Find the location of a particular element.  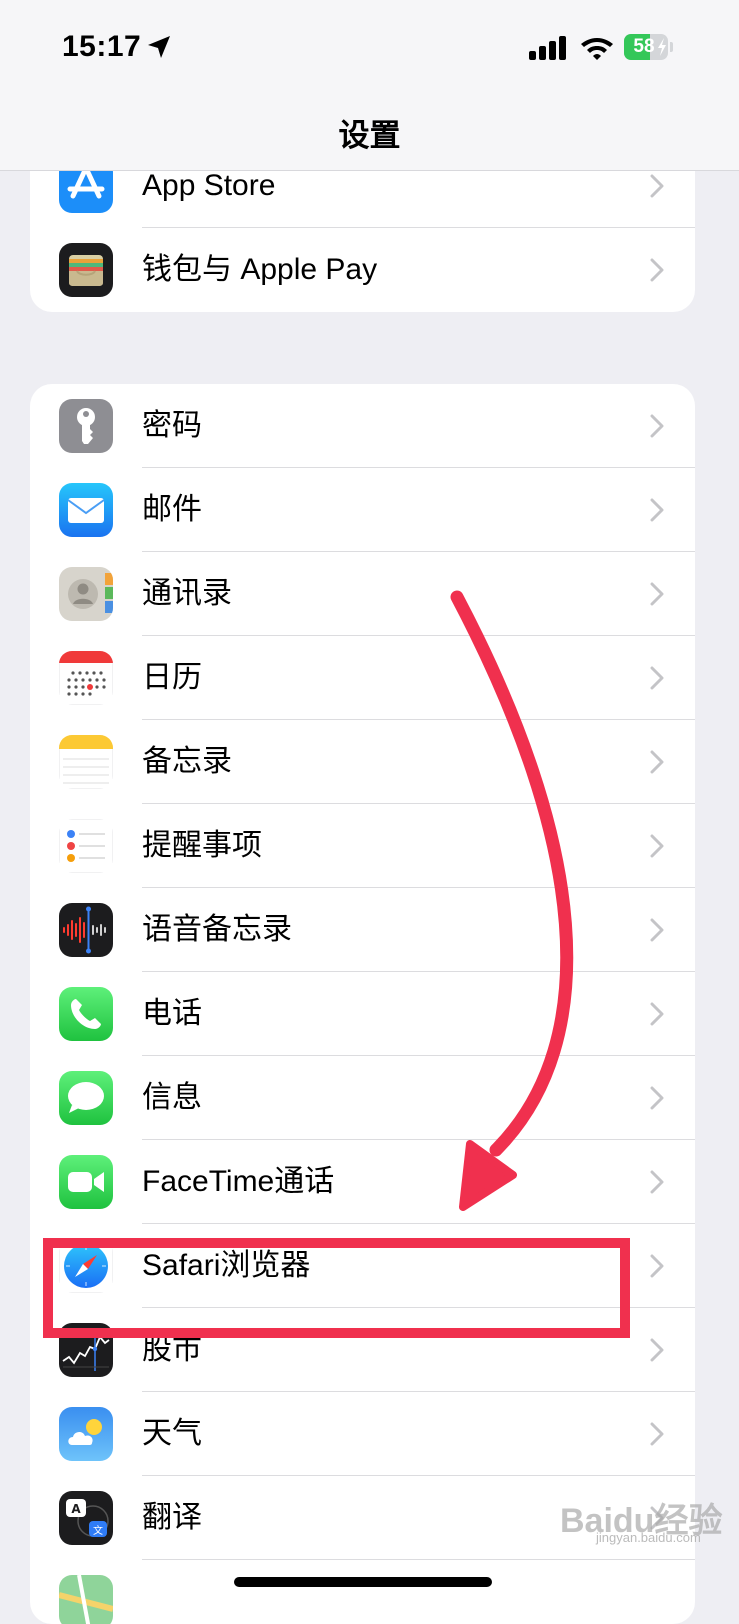

key-icon is located at coordinates (86, 426).